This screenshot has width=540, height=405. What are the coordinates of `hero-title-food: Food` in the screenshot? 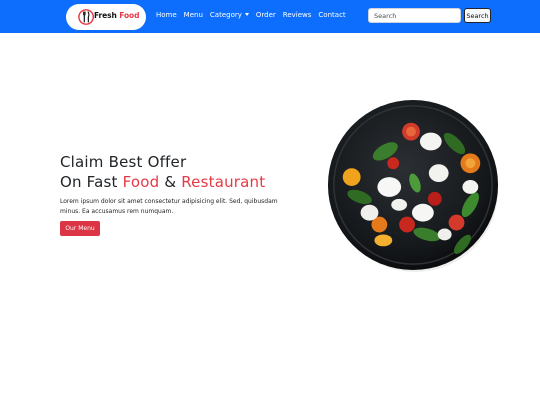 It's located at (141, 182).